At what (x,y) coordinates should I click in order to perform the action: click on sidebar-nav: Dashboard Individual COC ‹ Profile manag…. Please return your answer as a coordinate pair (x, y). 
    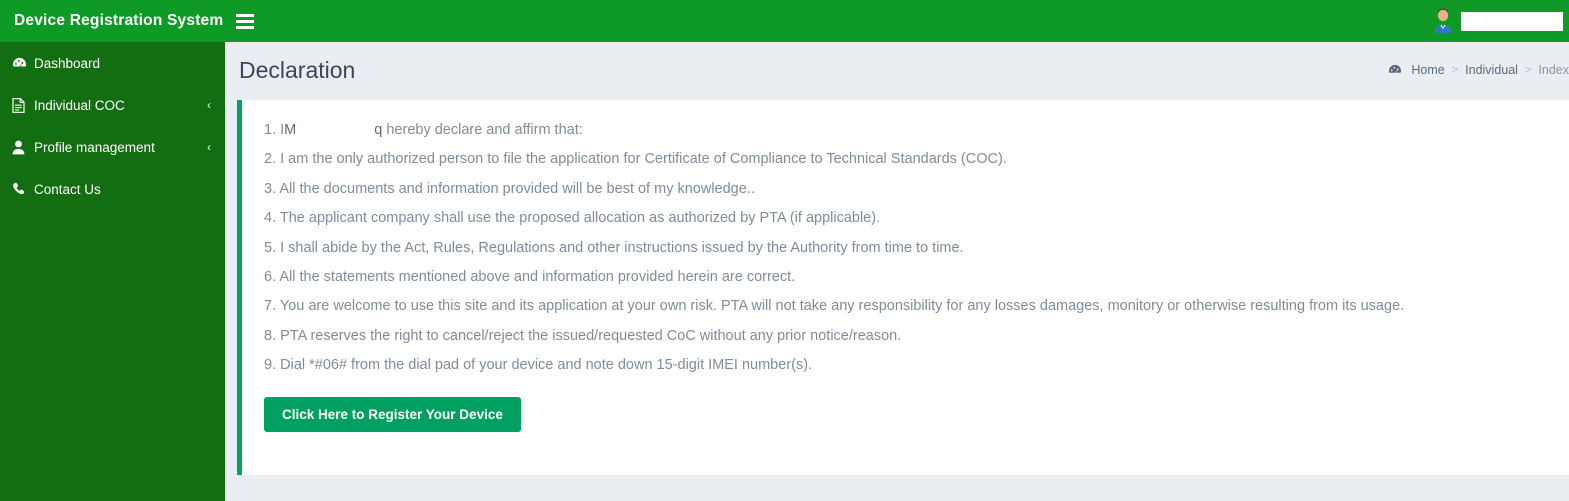
    Looking at the image, I should click on (112, 271).